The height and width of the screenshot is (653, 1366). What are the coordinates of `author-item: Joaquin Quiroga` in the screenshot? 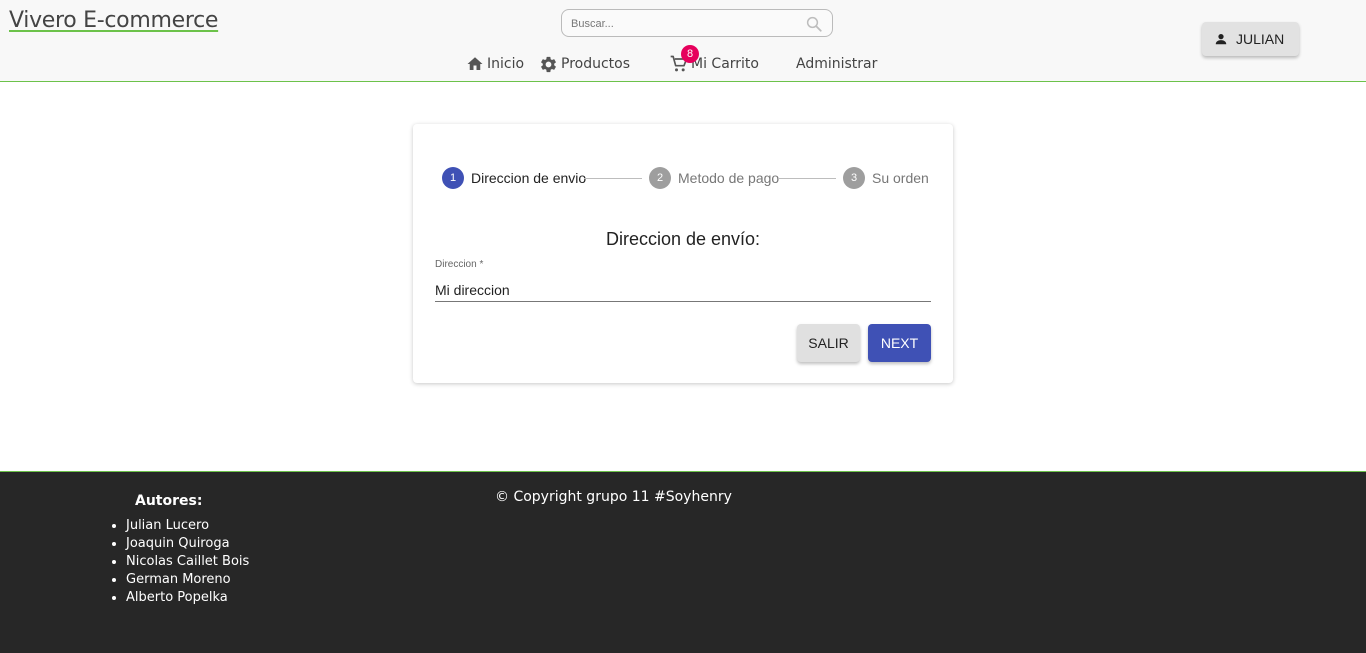 It's located at (187, 544).